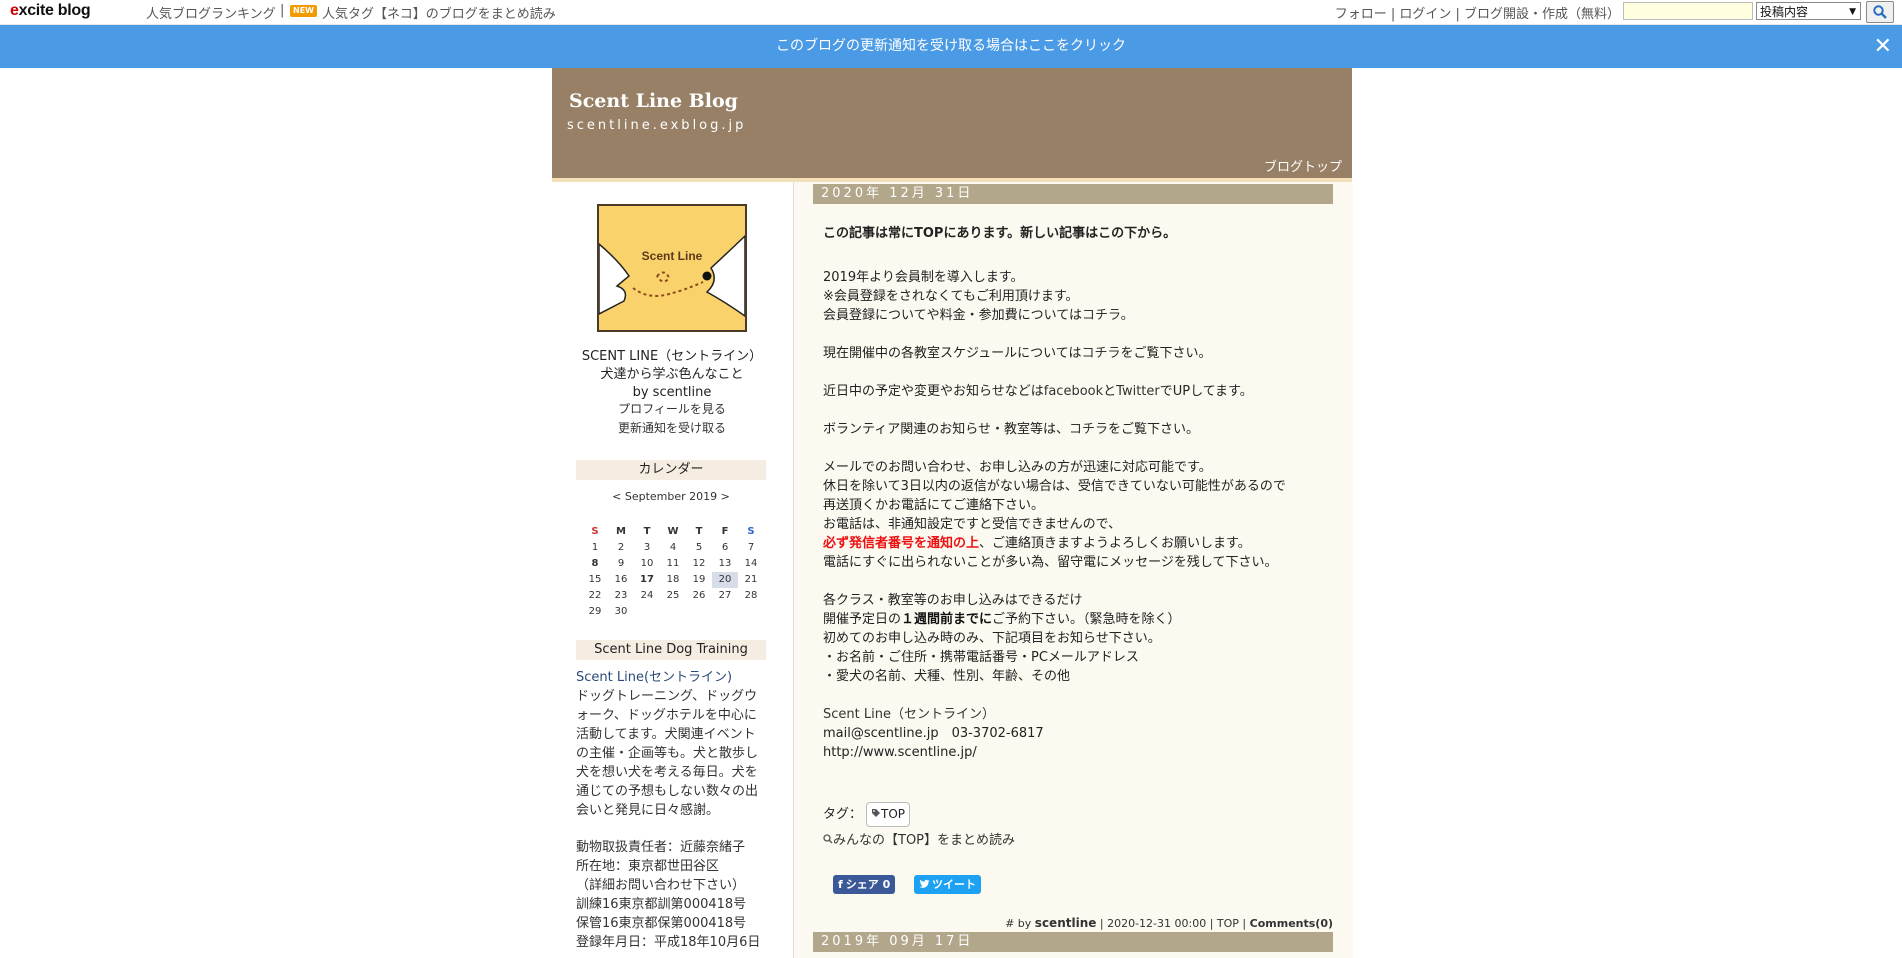 This screenshot has height=958, width=1902. Describe the element at coordinates (1017, 353) in the screenshot. I see `post-line: 現在開催中の各教室スケジュールについてはコチラをご覧下さい。` at that location.